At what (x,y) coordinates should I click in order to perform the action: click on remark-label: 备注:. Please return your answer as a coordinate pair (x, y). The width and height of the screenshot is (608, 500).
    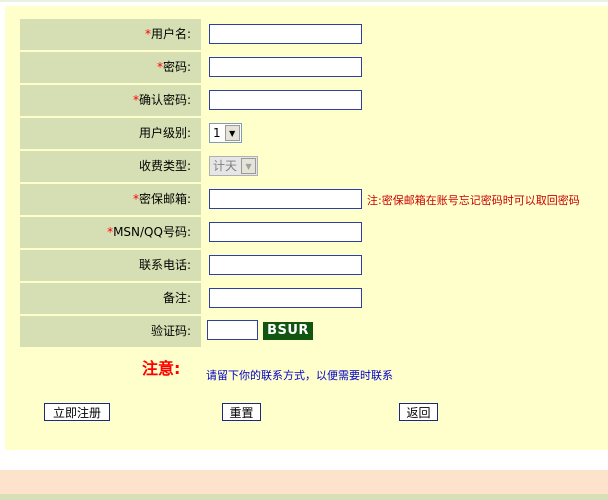
    Looking at the image, I should click on (110, 298).